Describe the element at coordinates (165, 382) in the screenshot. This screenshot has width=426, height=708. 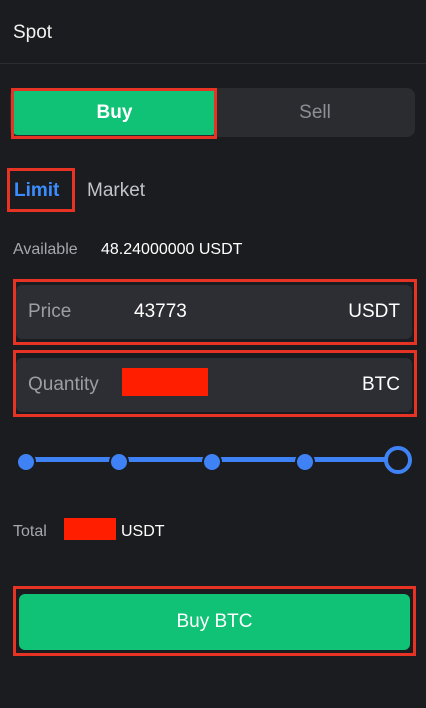
I see `quantity-redaction` at that location.